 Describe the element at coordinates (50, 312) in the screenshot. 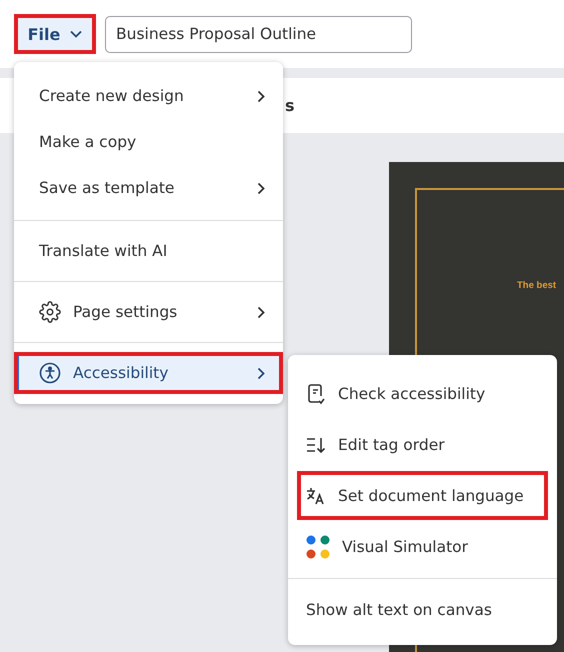

I see `settings-icon` at that location.